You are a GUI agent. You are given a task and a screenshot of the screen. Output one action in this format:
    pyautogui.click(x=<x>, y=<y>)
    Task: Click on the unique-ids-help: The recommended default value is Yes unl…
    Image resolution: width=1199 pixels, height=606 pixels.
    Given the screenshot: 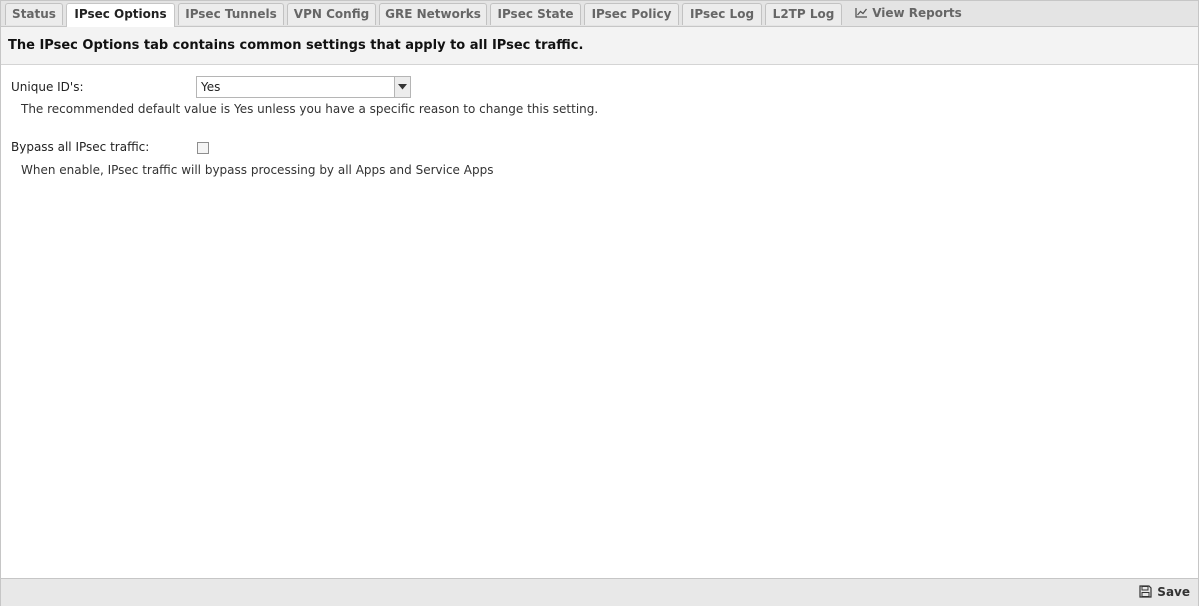 What is the action you would take?
    pyautogui.click(x=310, y=109)
    